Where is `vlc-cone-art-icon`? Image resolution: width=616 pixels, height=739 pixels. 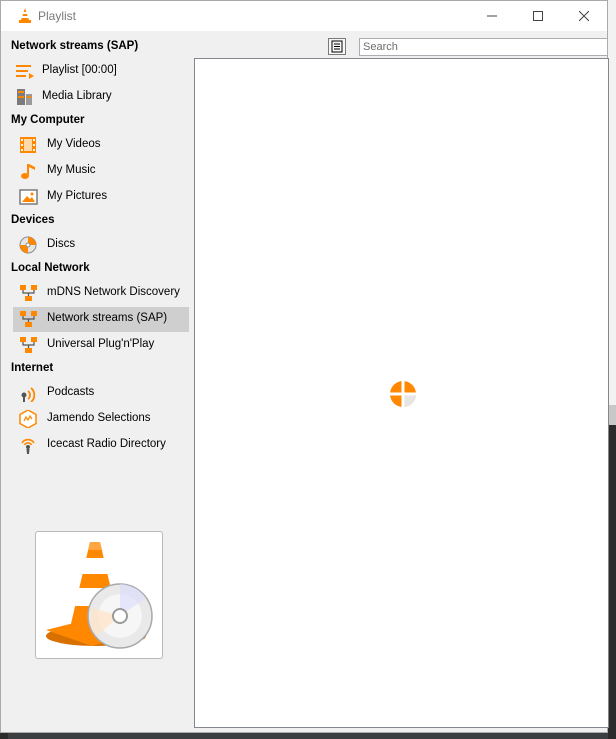 vlc-cone-art-icon is located at coordinates (99, 595).